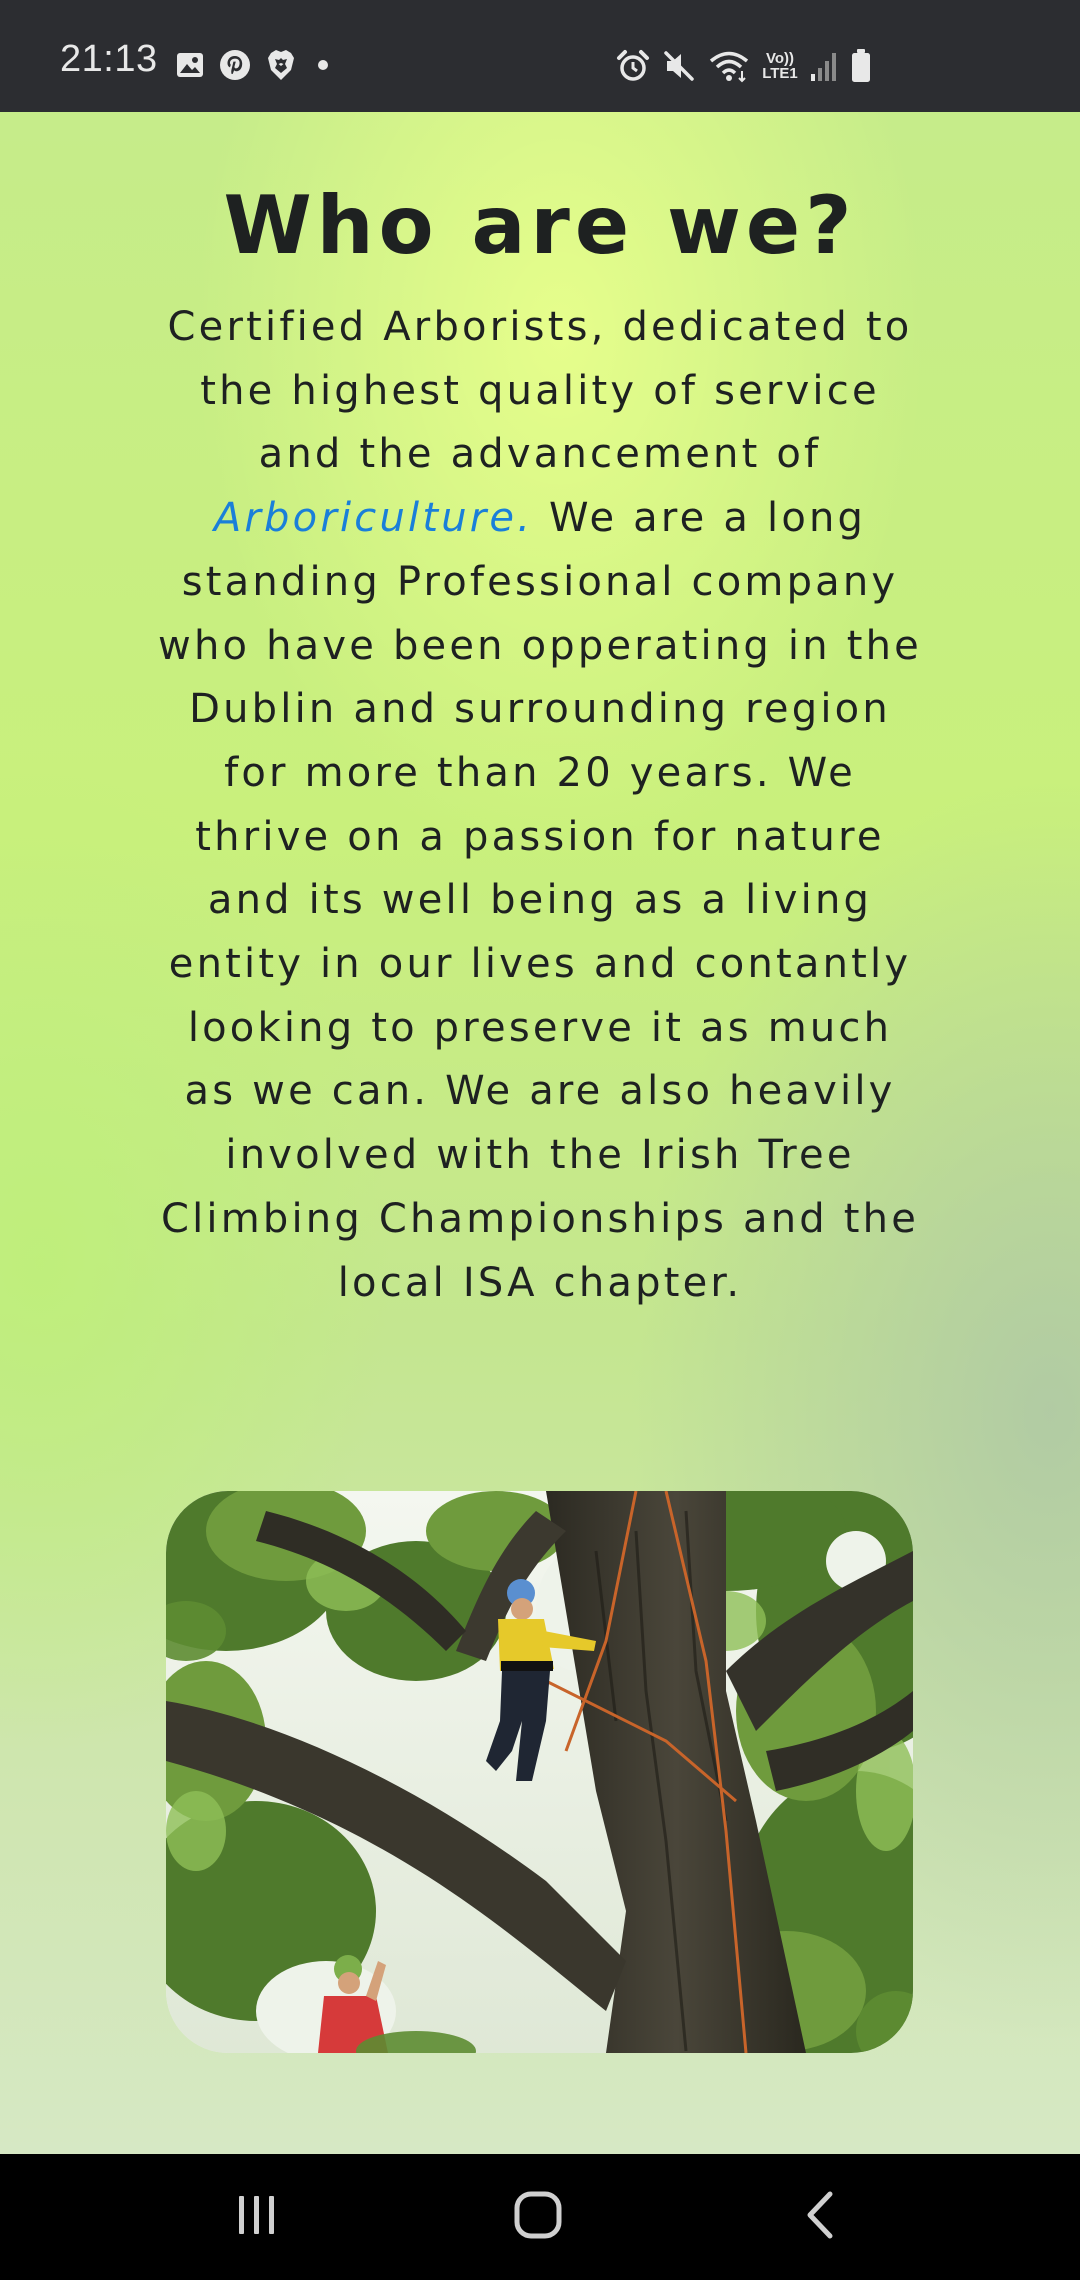 This screenshot has height=2280, width=1080. I want to click on status-time: 21:13, so click(109, 59).